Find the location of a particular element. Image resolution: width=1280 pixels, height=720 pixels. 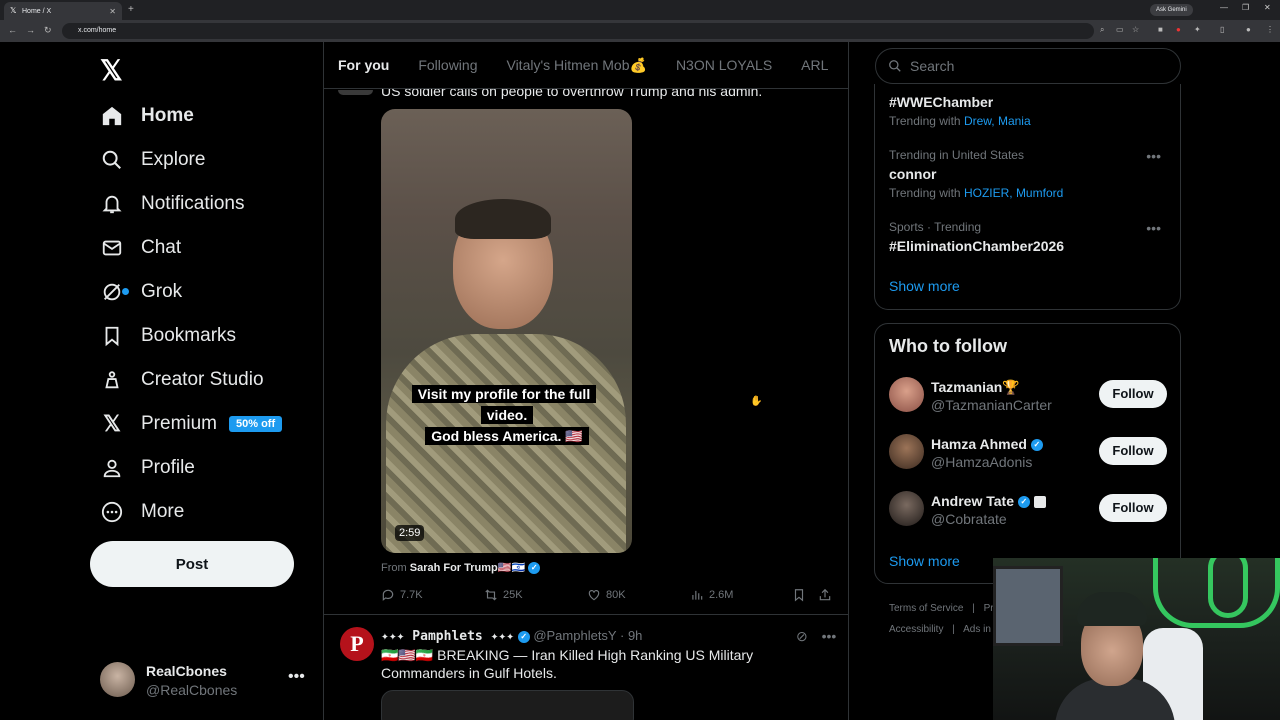

suggestion-name: Tazmanian🏆 is located at coordinates (975, 387).